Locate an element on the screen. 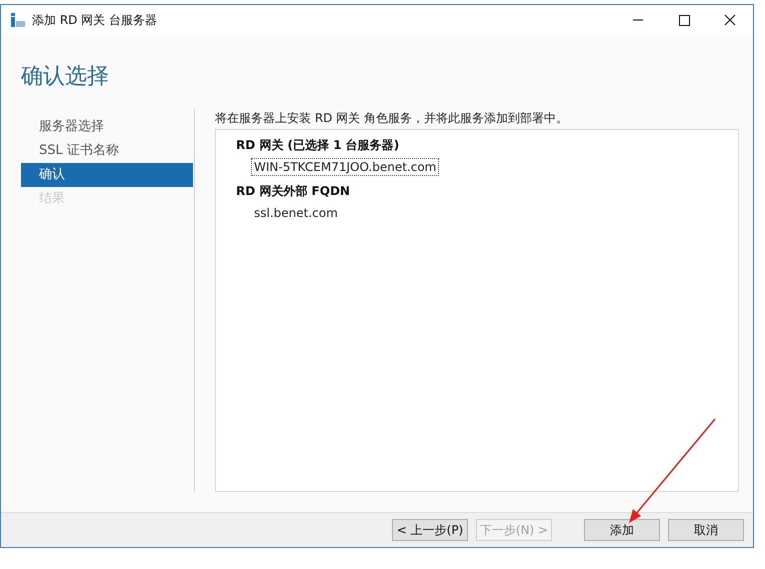  window-title: 添加 RD 网关 台服务器 is located at coordinates (95, 20).